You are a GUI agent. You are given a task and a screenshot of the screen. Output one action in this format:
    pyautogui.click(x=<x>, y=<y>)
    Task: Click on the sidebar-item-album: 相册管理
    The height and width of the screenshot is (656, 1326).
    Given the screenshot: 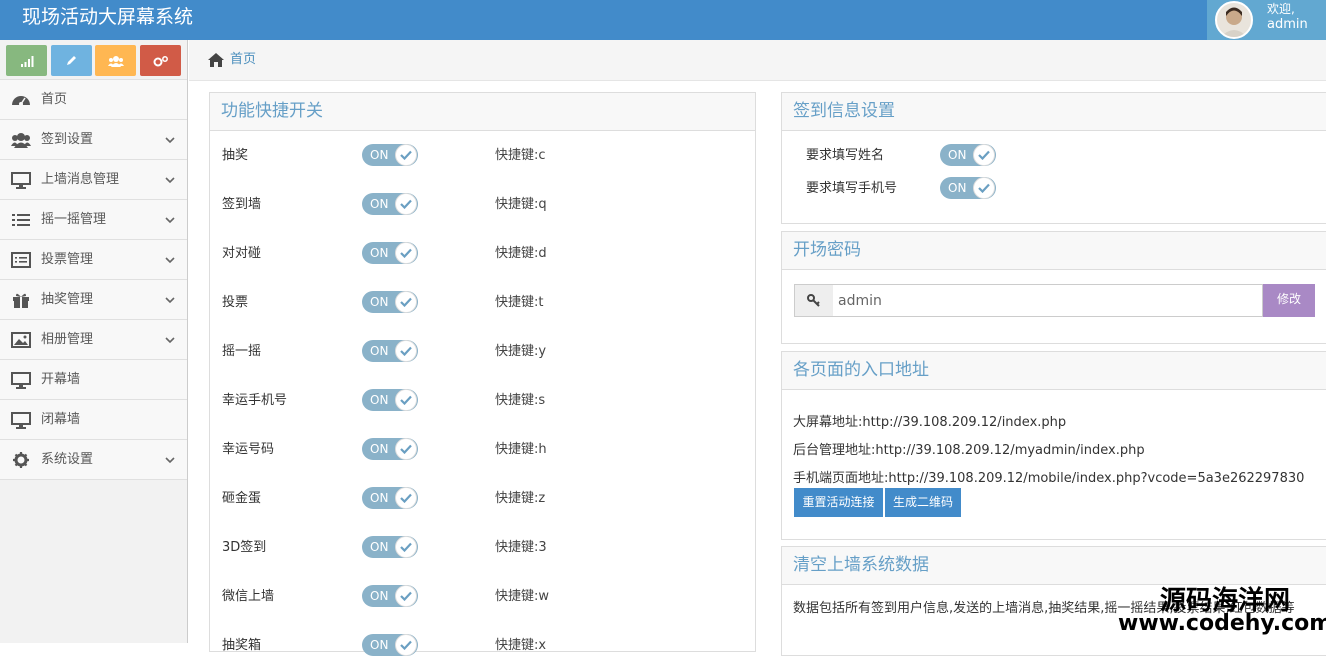 What is the action you would take?
    pyautogui.click(x=93, y=340)
    